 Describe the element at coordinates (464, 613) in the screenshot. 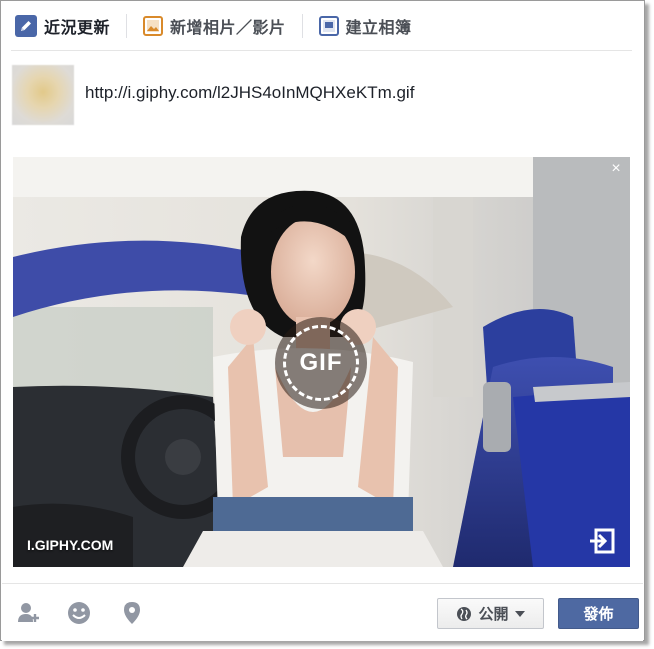

I see `globe-icon` at that location.